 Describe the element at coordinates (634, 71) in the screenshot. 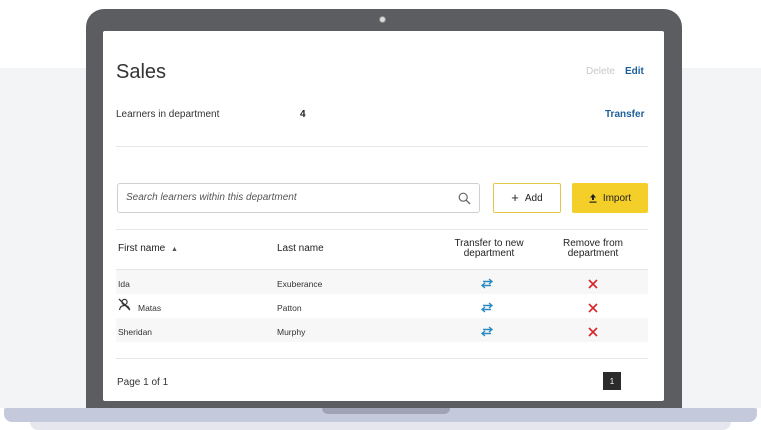

I see `edit-button: Edit` at that location.